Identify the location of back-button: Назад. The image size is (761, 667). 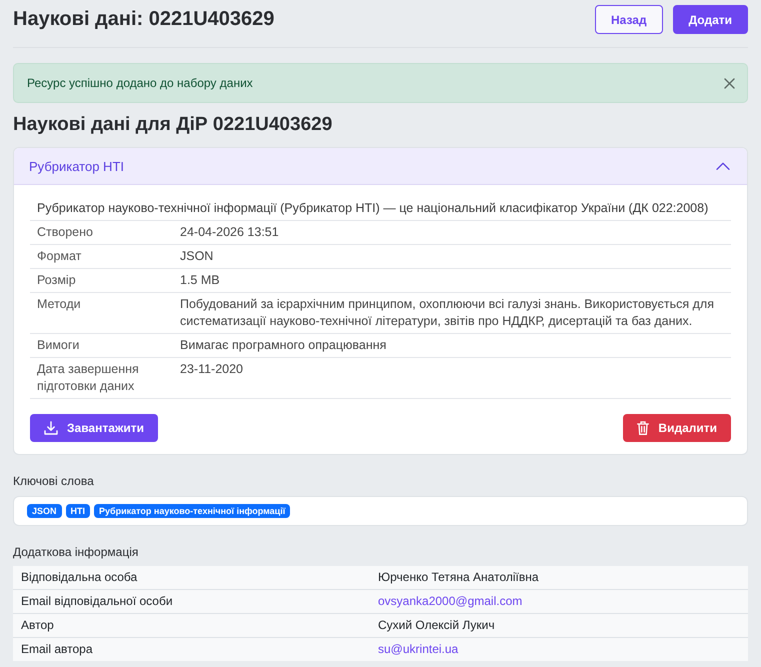
(628, 19).